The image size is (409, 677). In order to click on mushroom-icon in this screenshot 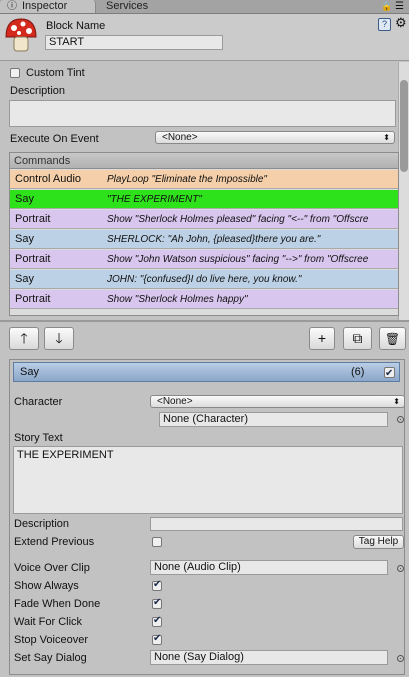, I will do `click(21, 35)`.